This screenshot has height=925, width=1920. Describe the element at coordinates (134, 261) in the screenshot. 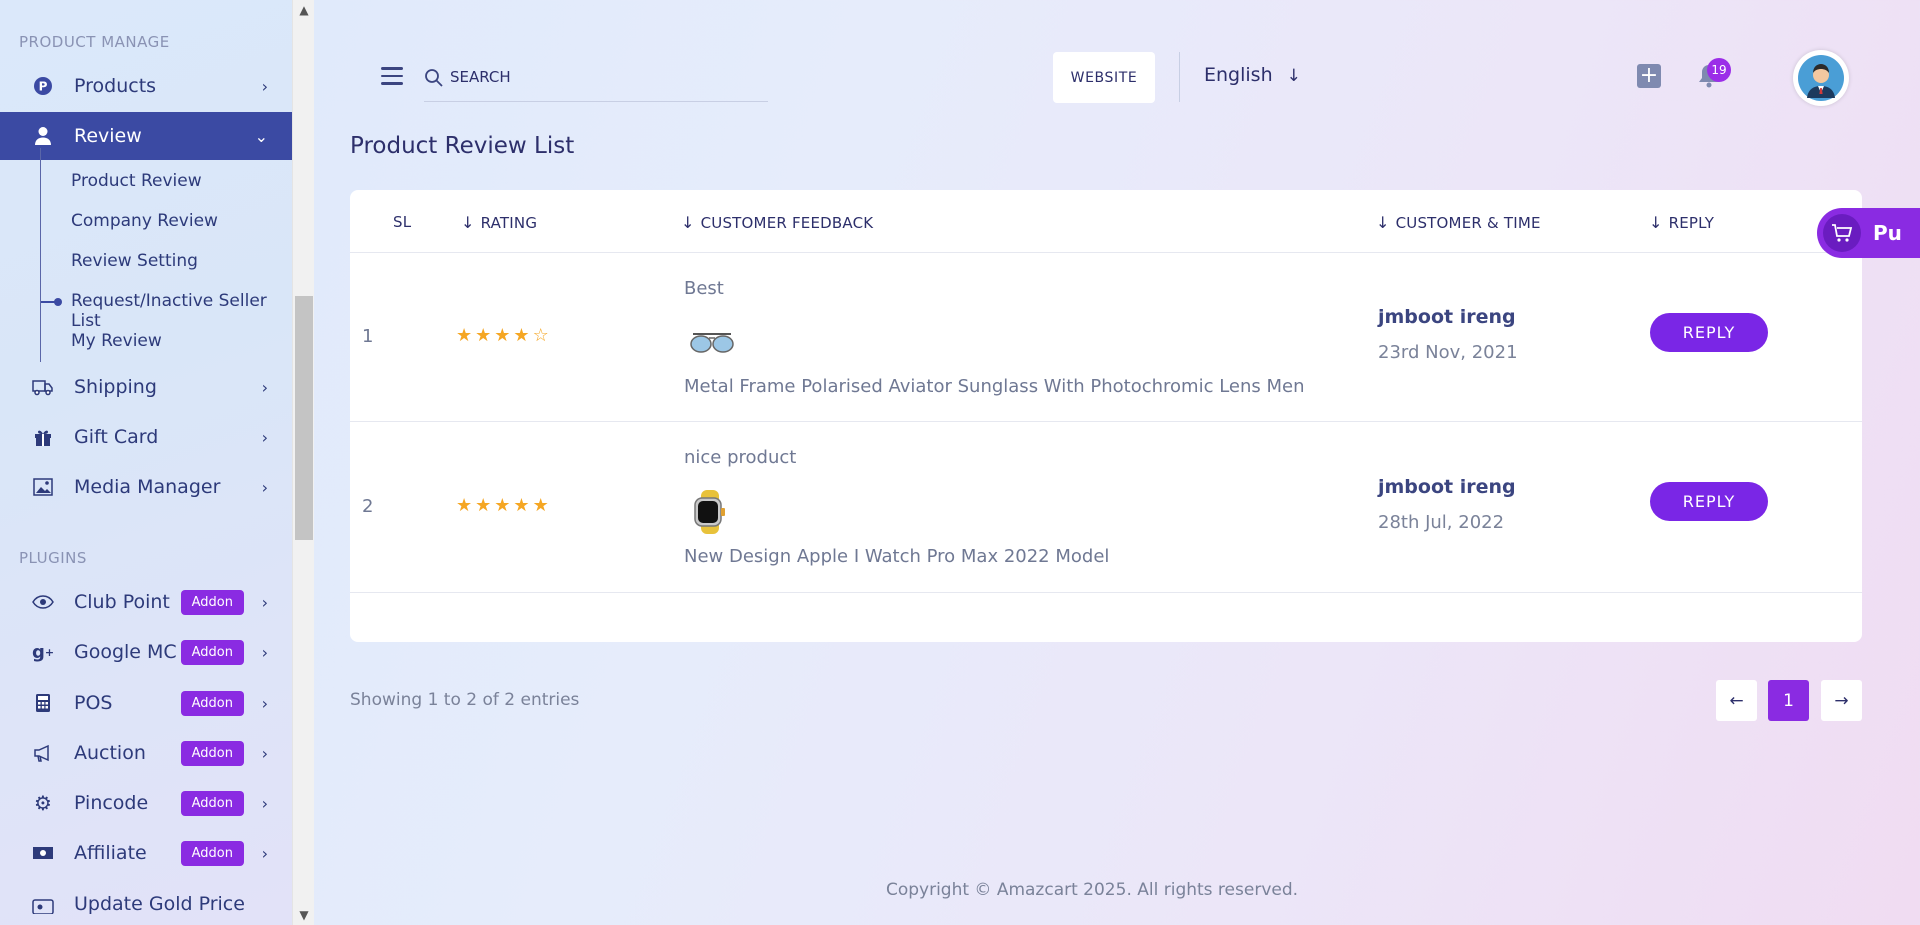

I see `submenu-review-setting: Review Setting` at that location.